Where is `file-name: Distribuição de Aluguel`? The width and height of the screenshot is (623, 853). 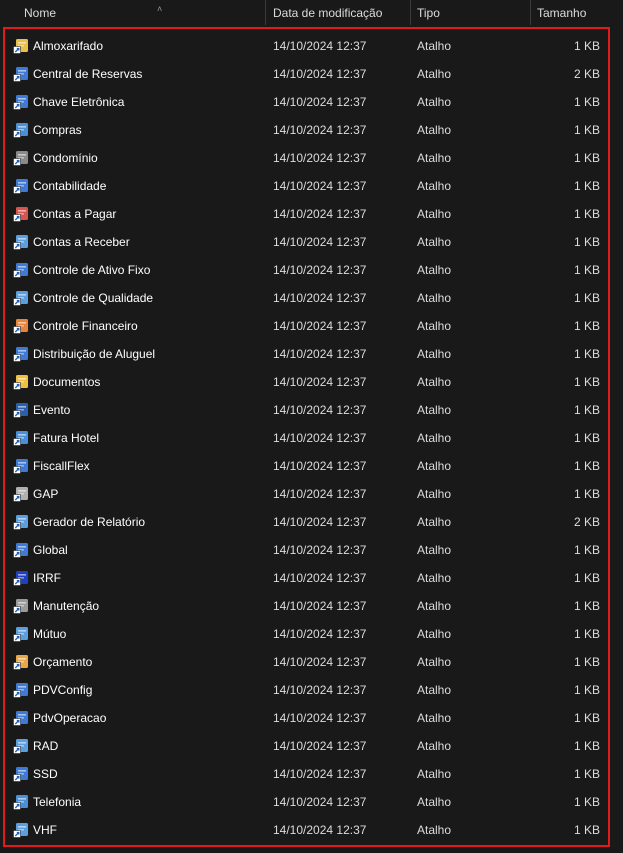
file-name: Distribuição de Aluguel is located at coordinates (94, 354).